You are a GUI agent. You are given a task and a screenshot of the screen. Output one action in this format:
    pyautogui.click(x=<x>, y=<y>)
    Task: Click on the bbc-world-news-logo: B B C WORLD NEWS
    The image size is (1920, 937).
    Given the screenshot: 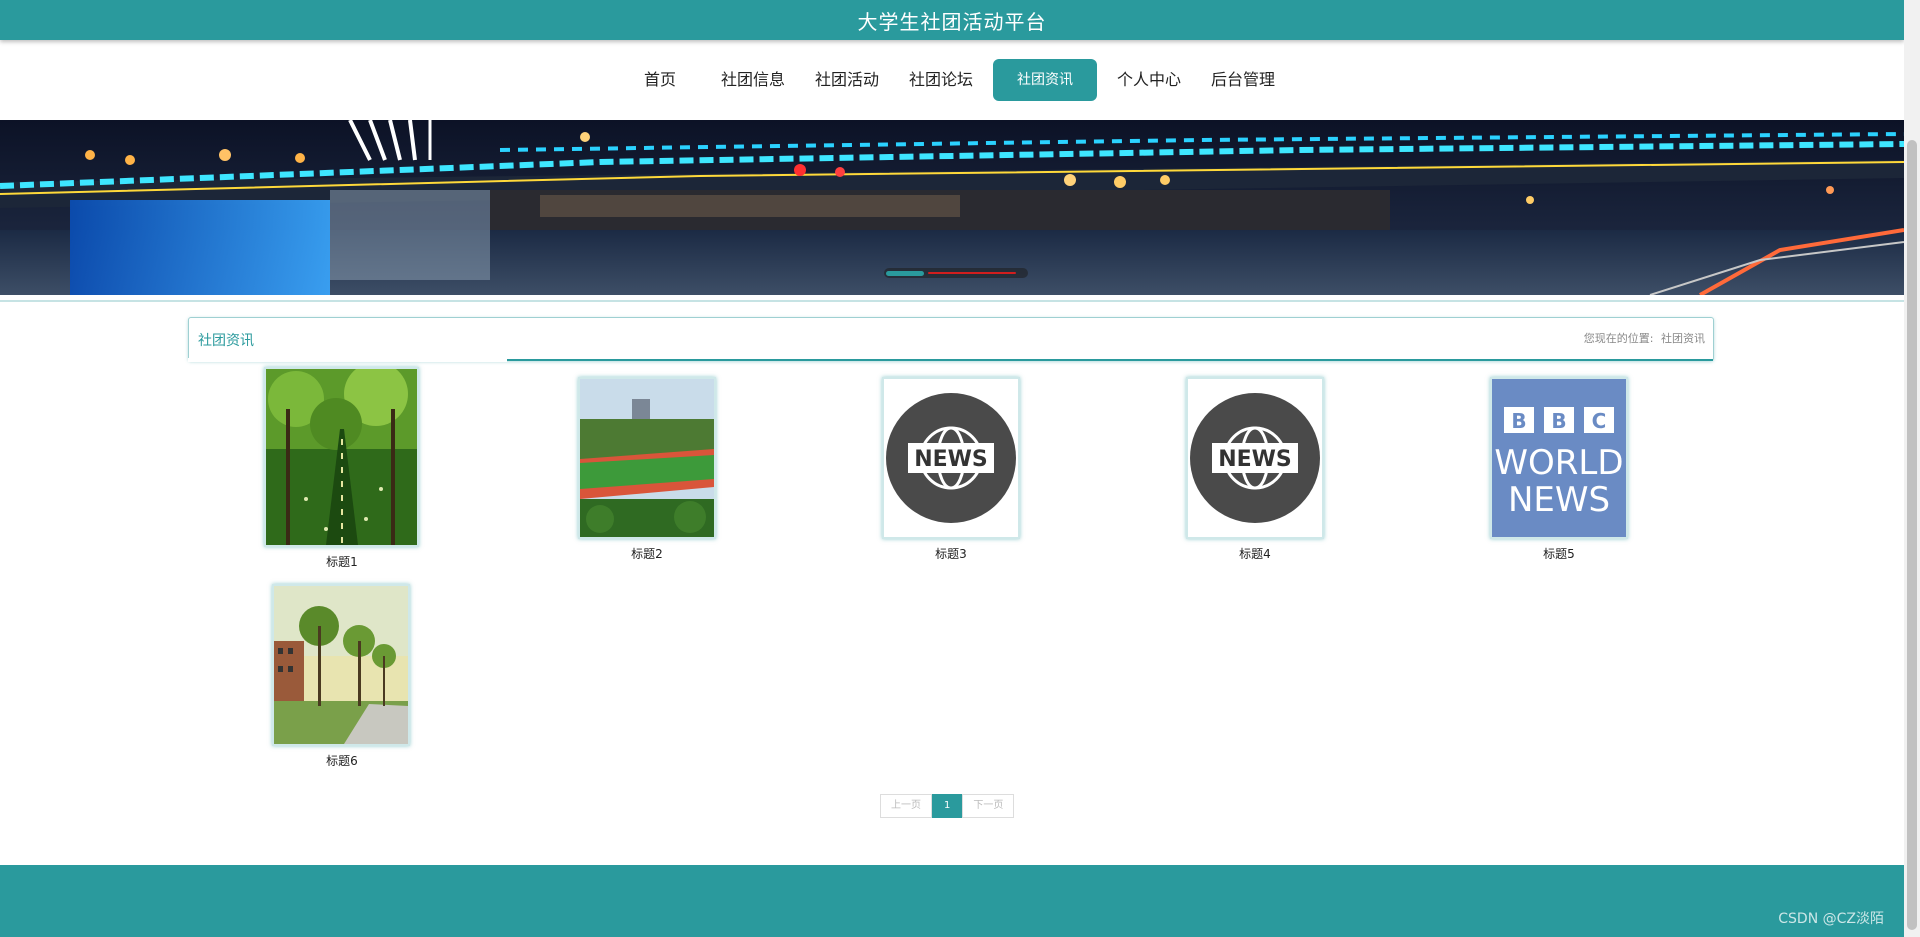 What is the action you would take?
    pyautogui.click(x=1559, y=458)
    